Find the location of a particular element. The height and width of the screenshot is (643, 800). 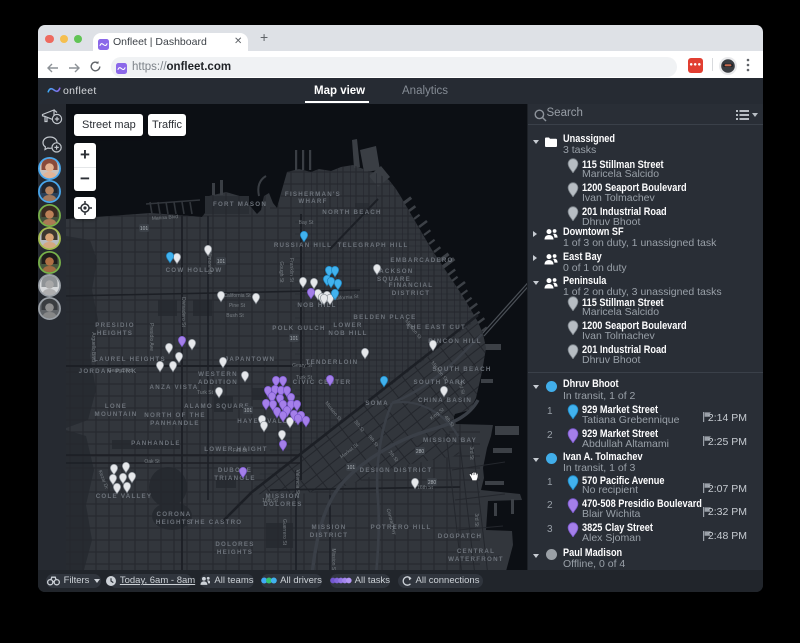

svg-text: SOMA is located at coordinates (377, 403).